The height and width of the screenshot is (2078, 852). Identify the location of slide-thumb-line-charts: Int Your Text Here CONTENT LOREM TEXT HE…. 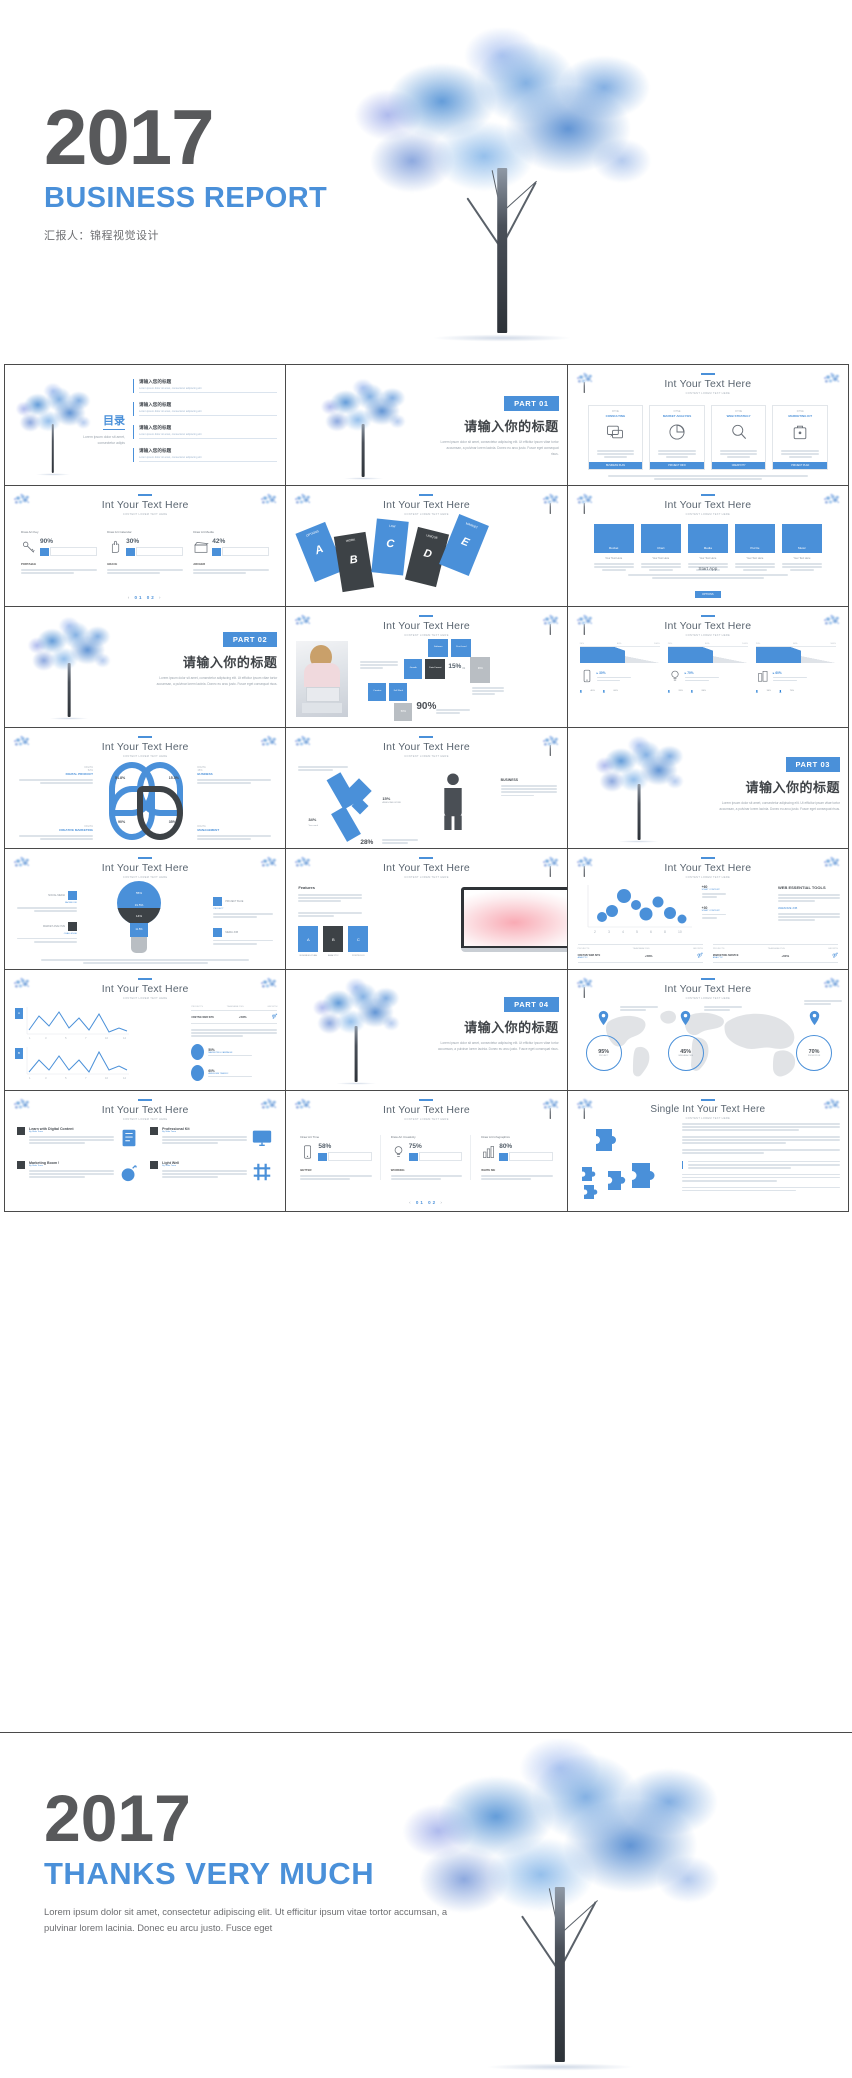
(146, 1030).